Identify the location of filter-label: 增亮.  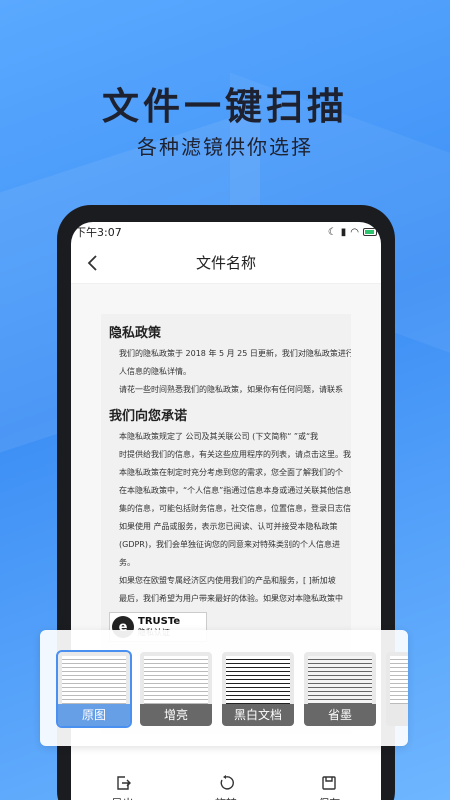
(176, 715).